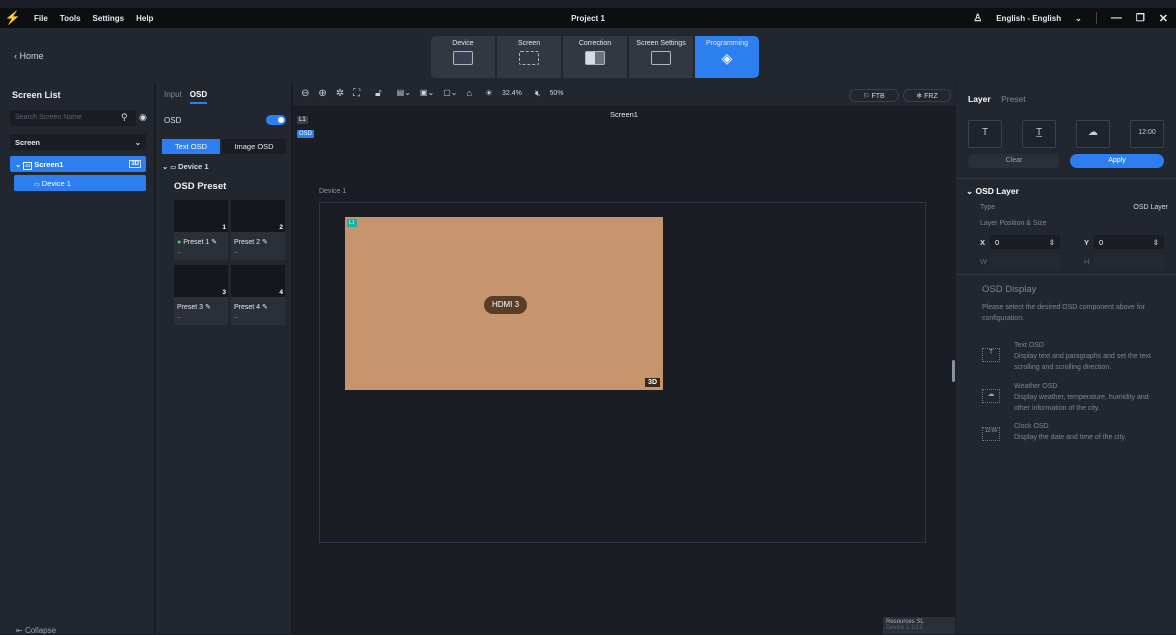 The height and width of the screenshot is (635, 1176). What do you see at coordinates (70, 18) in the screenshot?
I see `menu-tools: Tools` at bounding box center [70, 18].